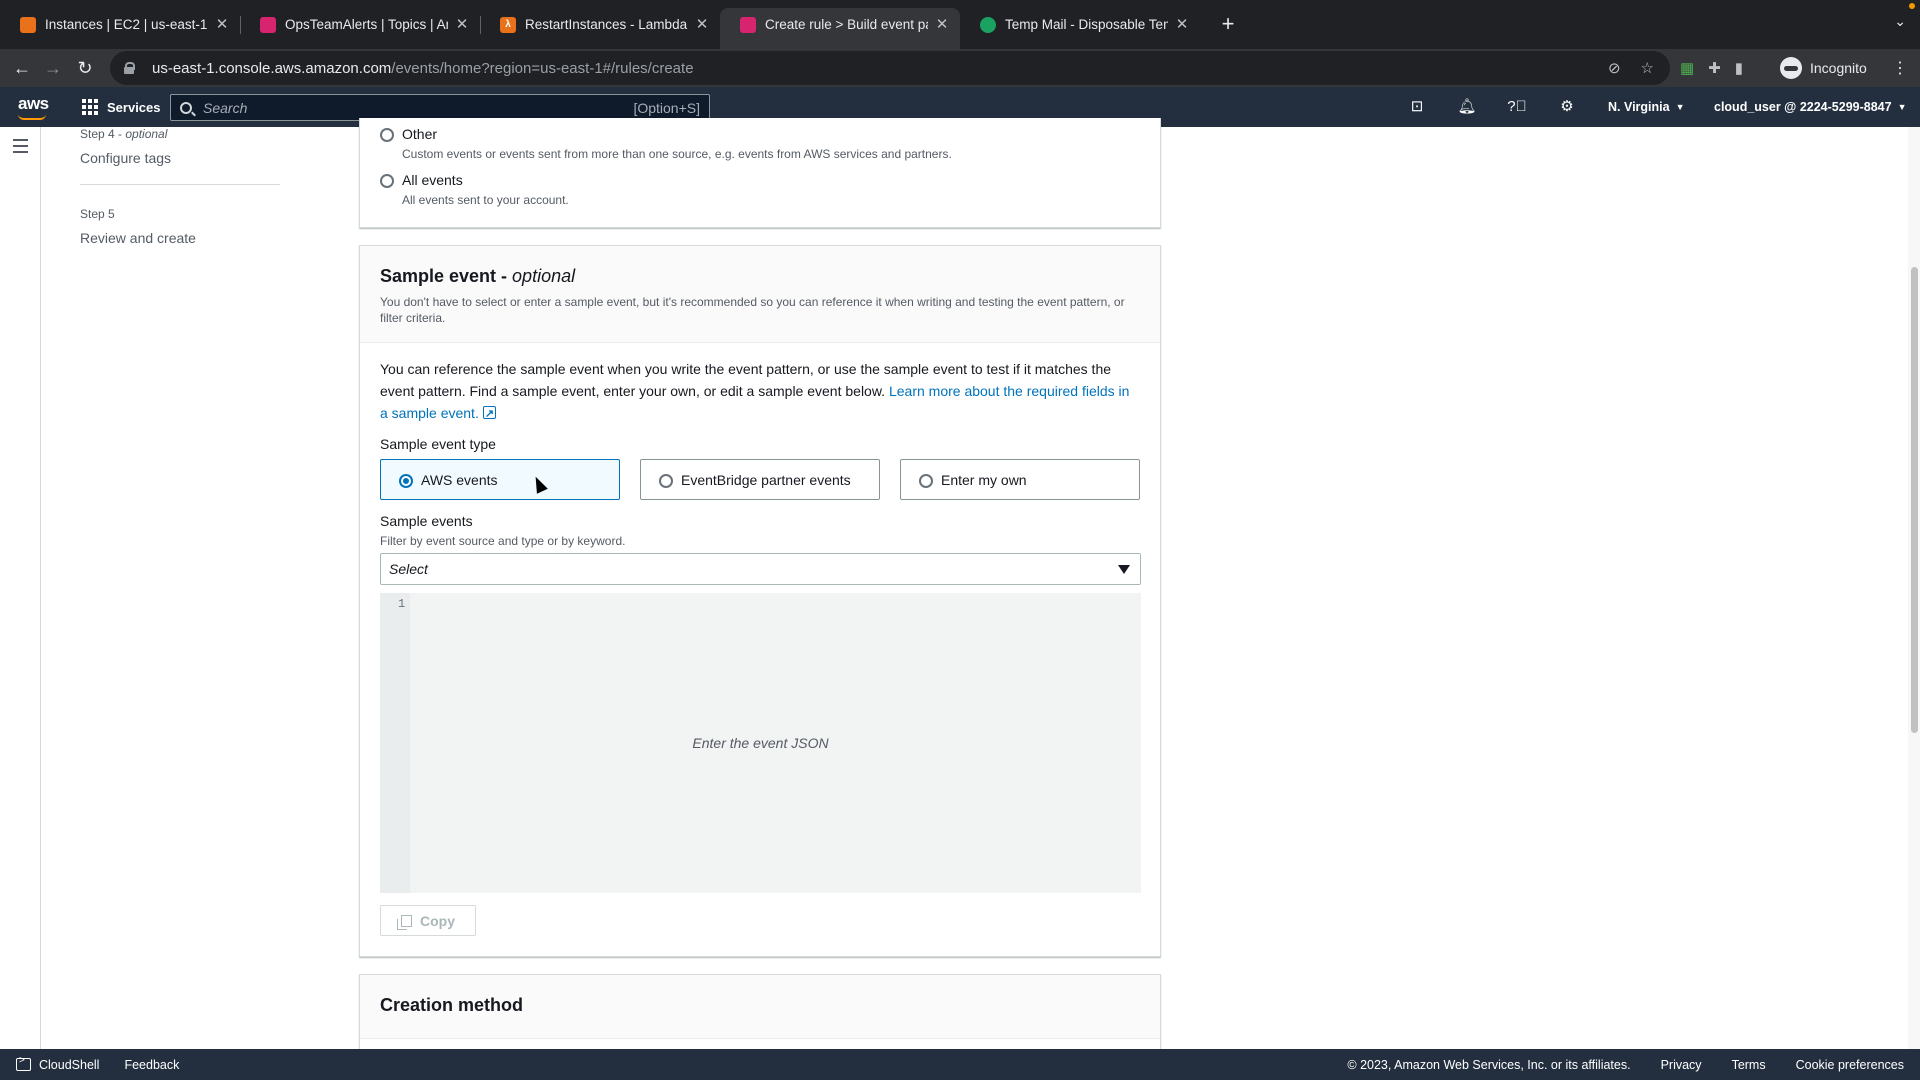  I want to click on eye-slash-icon: ⊘, so click(1614, 68).